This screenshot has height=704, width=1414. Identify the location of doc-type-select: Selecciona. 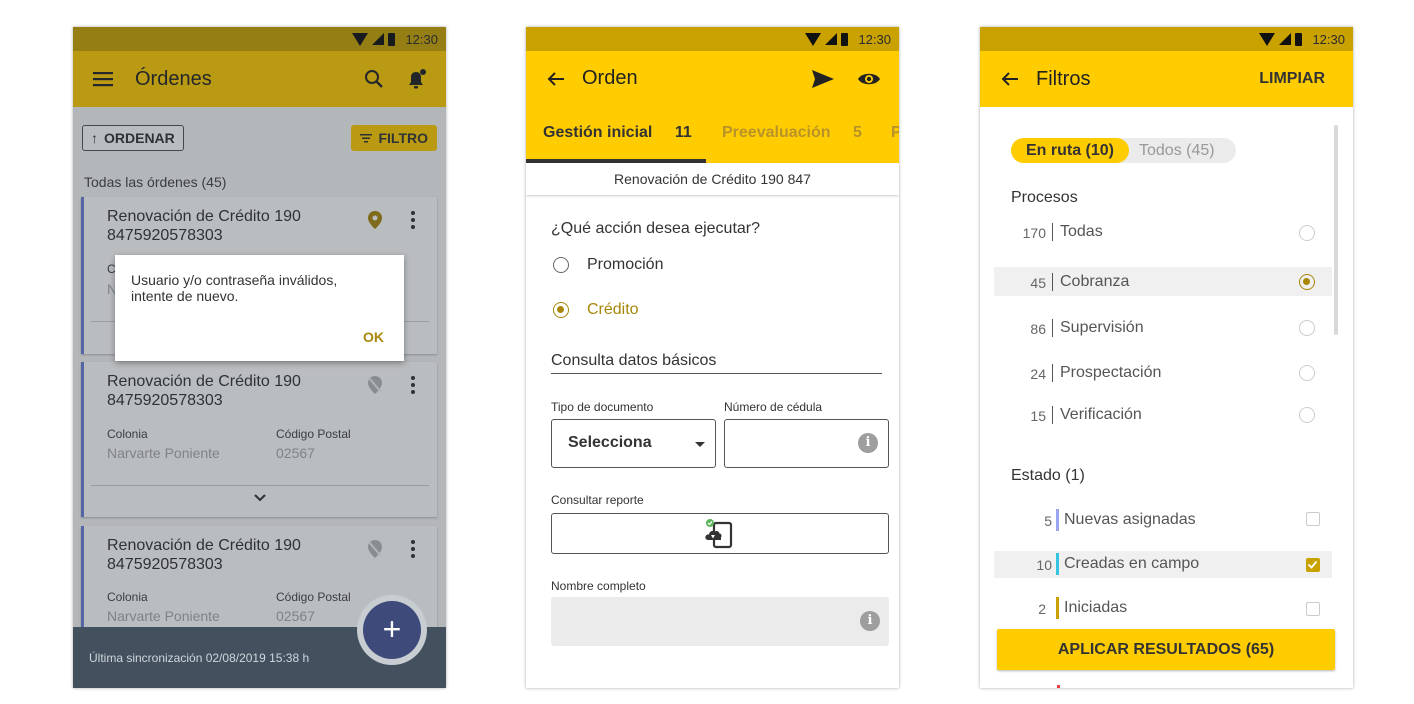
(633, 443).